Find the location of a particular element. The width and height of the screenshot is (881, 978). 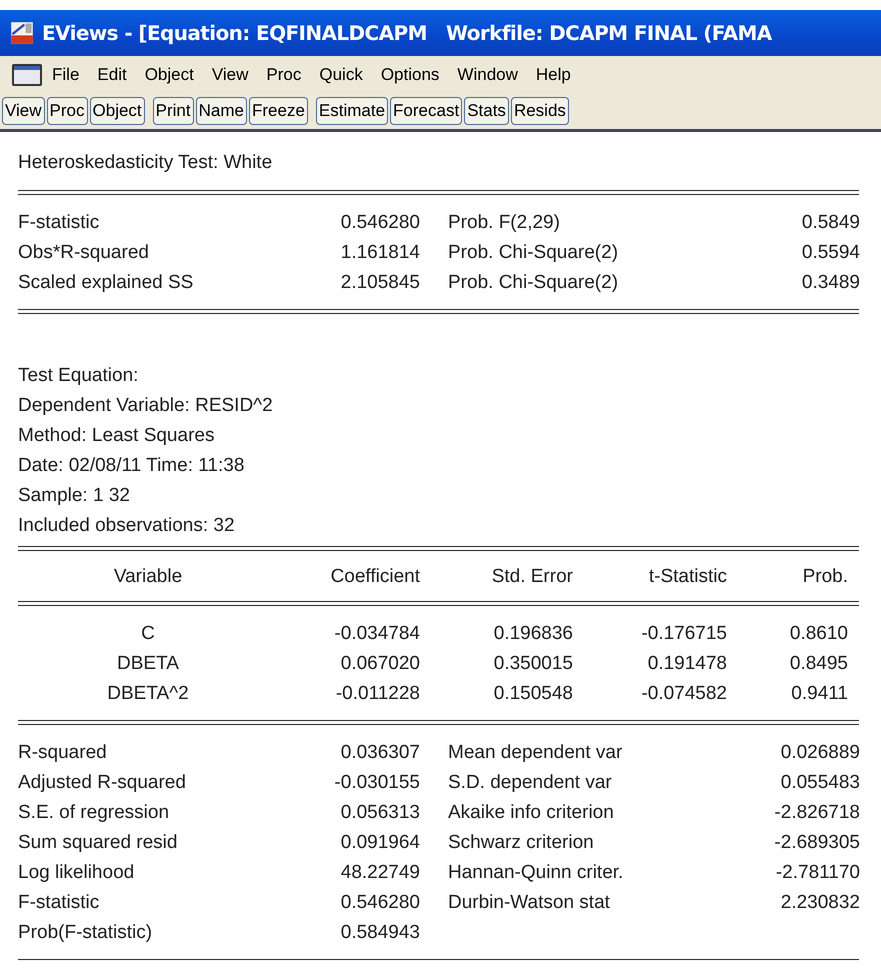

toolbar-button: Resids is located at coordinates (539, 111).